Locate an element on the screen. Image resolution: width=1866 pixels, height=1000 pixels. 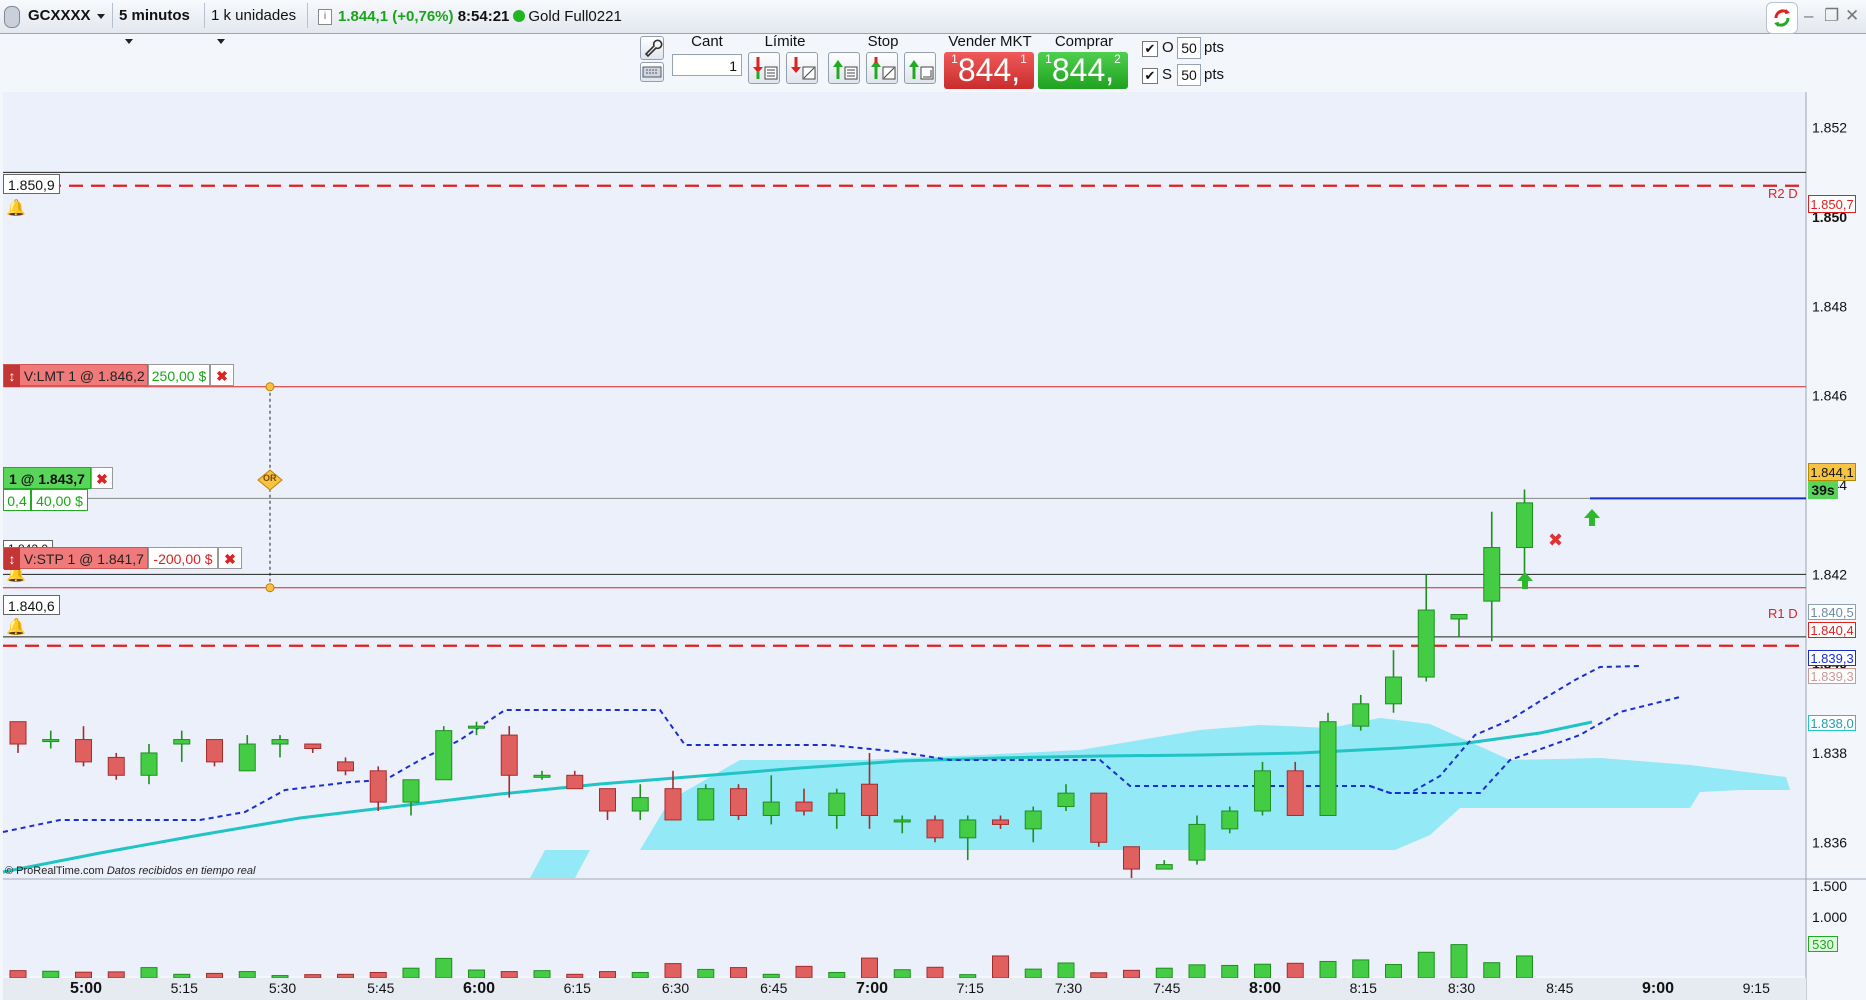
r2-label: R2 D is located at coordinates (1783, 193).